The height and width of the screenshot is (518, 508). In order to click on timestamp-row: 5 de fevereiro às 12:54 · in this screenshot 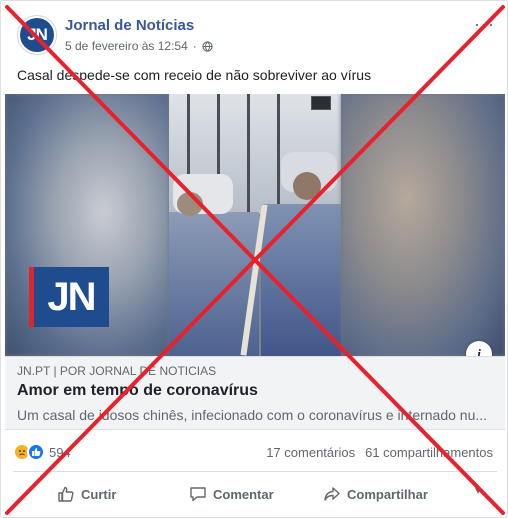, I will do `click(139, 46)`.